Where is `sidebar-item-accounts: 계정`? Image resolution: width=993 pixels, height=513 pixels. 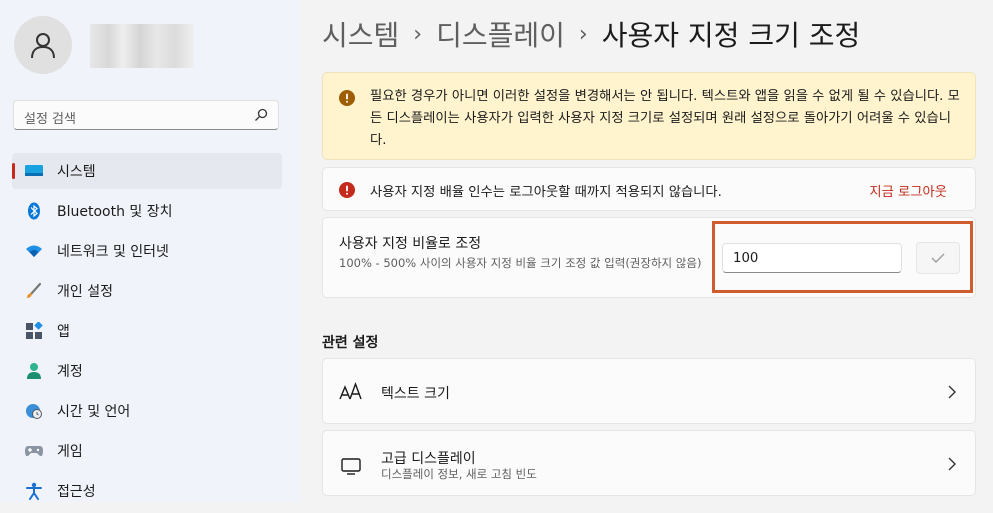 sidebar-item-accounts: 계정 is located at coordinates (147, 371).